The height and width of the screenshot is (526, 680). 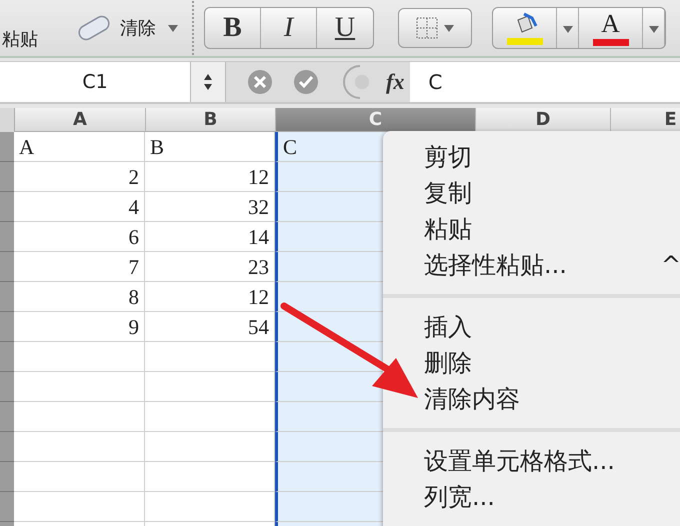 What do you see at coordinates (233, 28) in the screenshot?
I see `format-button: B` at bounding box center [233, 28].